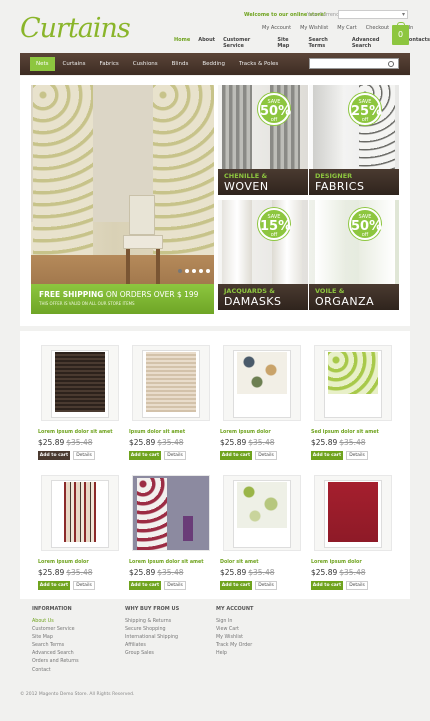  Describe the element at coordinates (42, 64) in the screenshot. I see `cat-nets: Nets` at that location.